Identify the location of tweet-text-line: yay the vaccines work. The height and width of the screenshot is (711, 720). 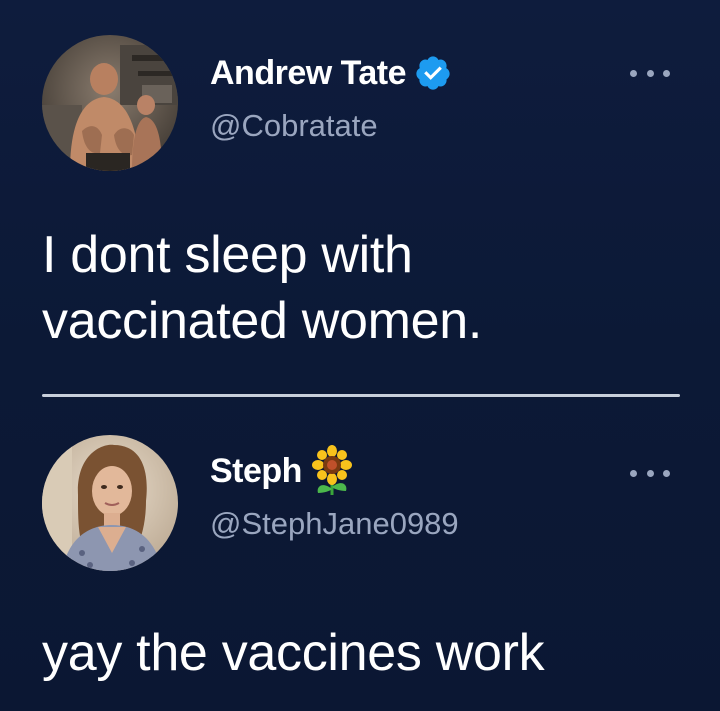
(293, 653).